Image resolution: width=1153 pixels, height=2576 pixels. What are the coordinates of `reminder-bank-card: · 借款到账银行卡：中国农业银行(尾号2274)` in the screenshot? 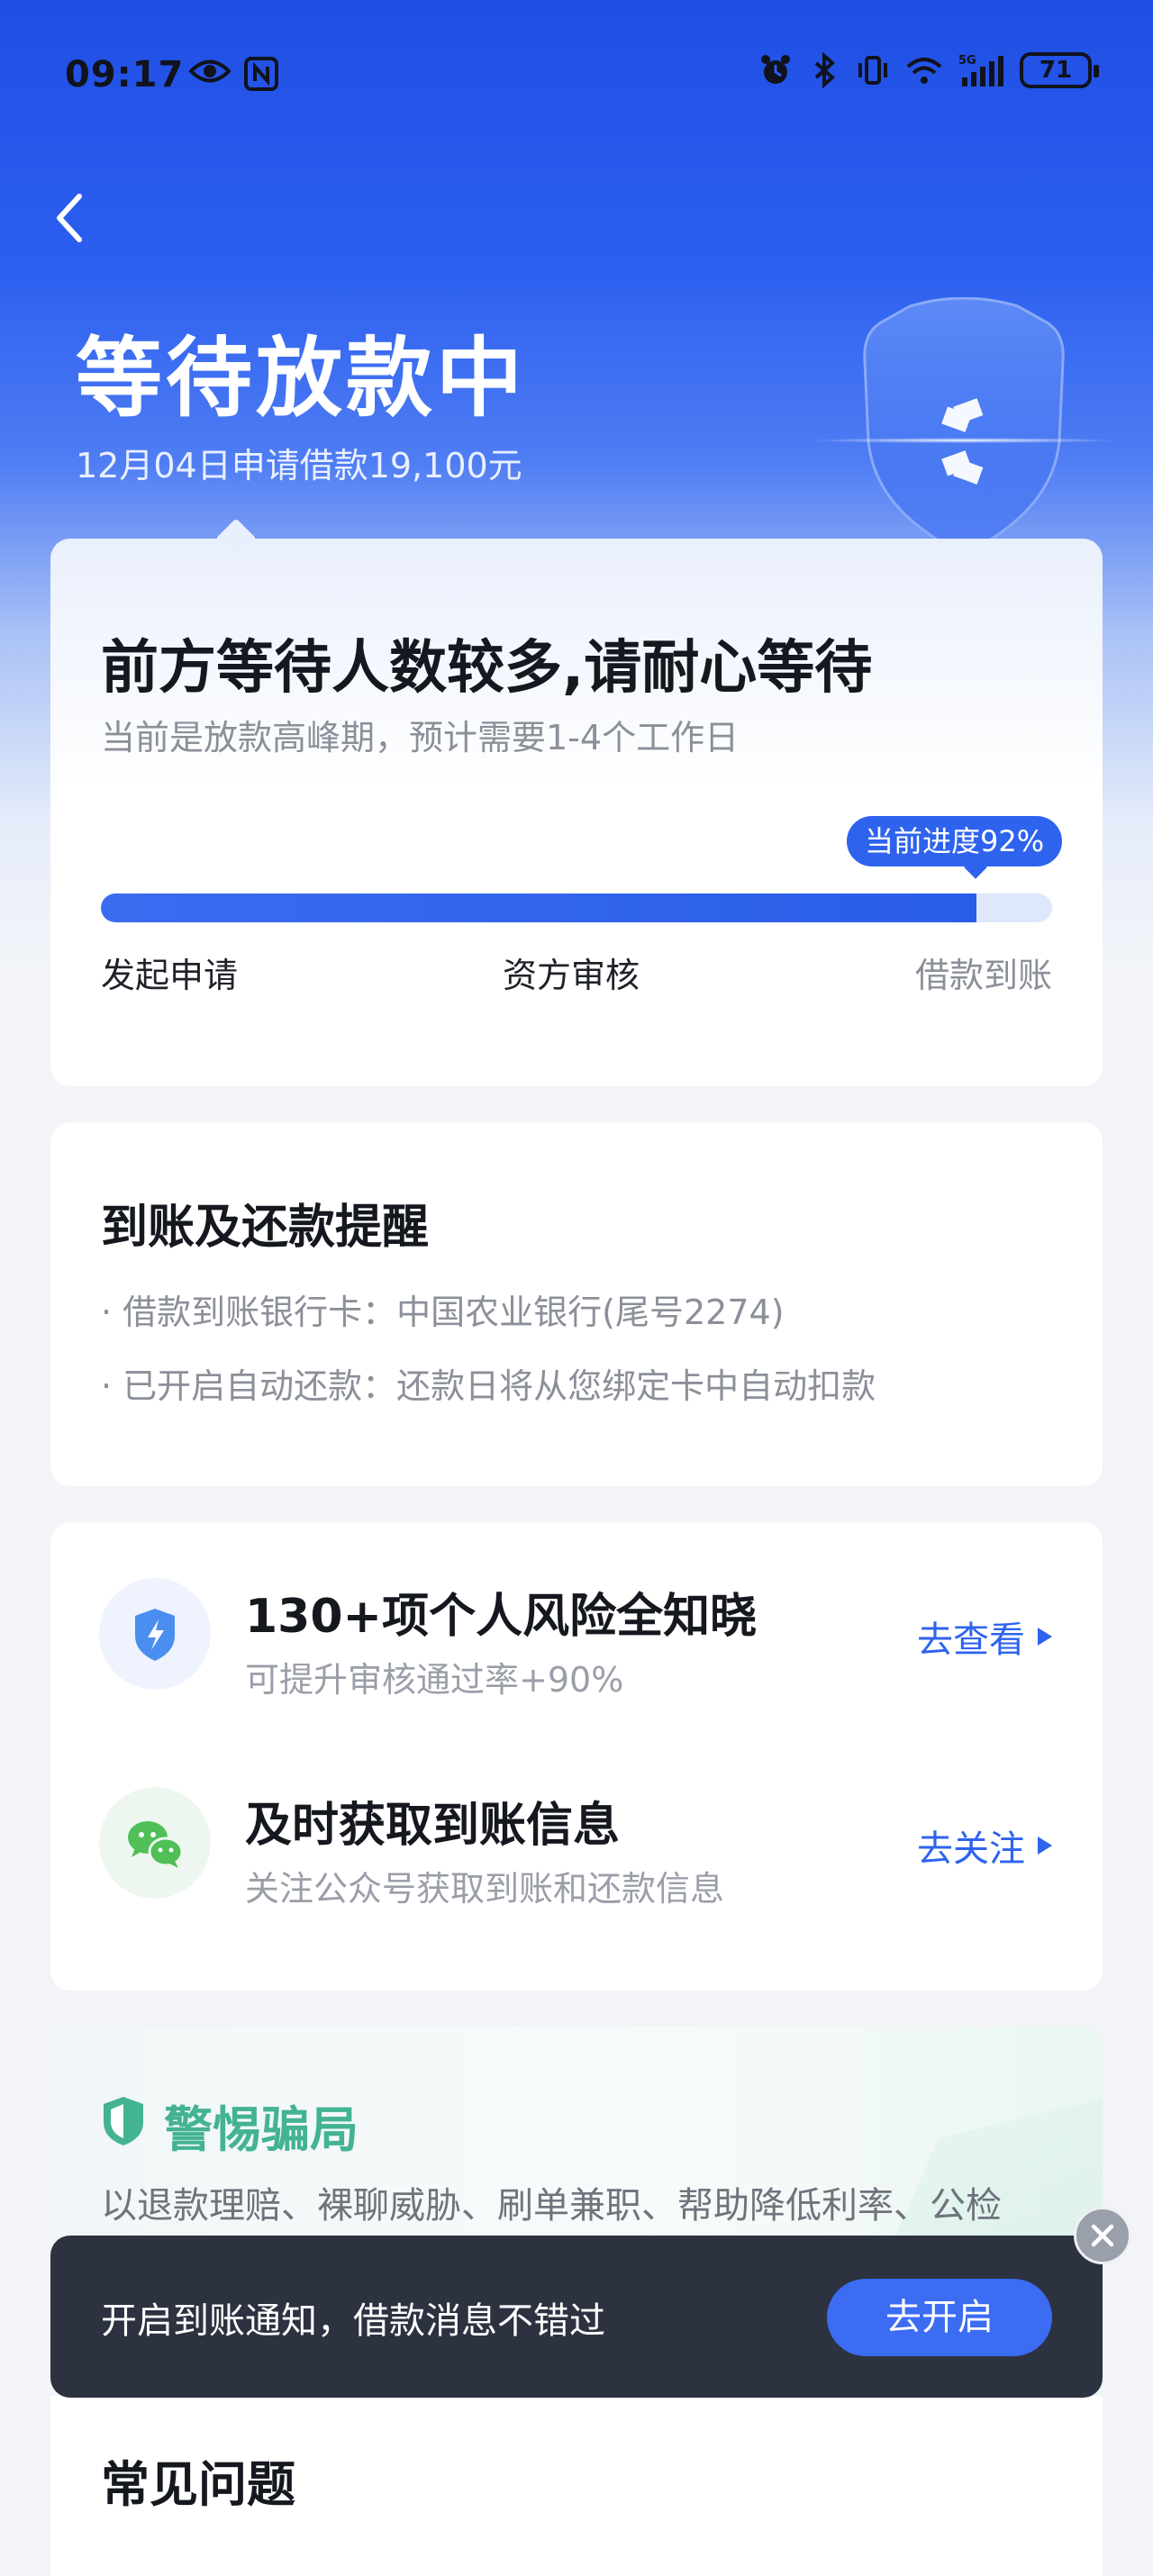 It's located at (443, 1312).